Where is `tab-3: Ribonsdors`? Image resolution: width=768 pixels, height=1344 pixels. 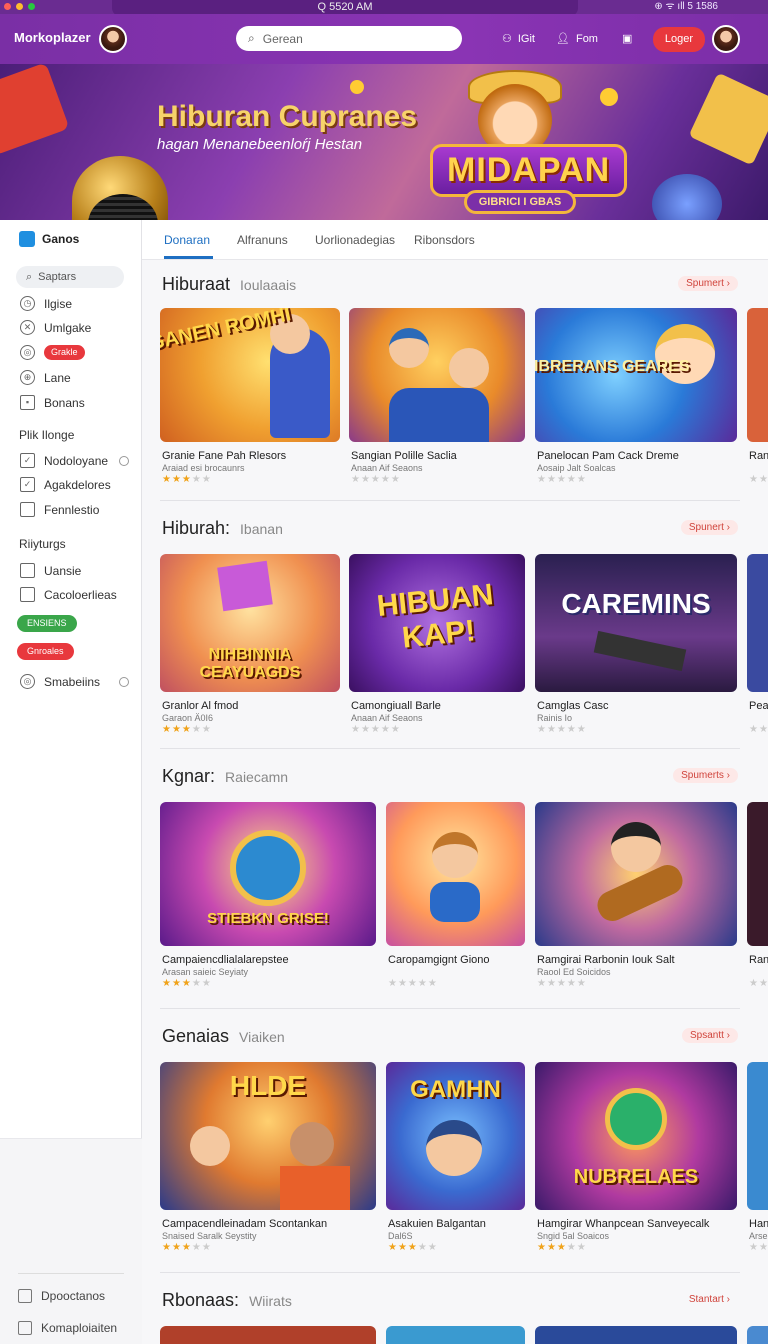
tab-3: Ribonsdors is located at coordinates (444, 240).